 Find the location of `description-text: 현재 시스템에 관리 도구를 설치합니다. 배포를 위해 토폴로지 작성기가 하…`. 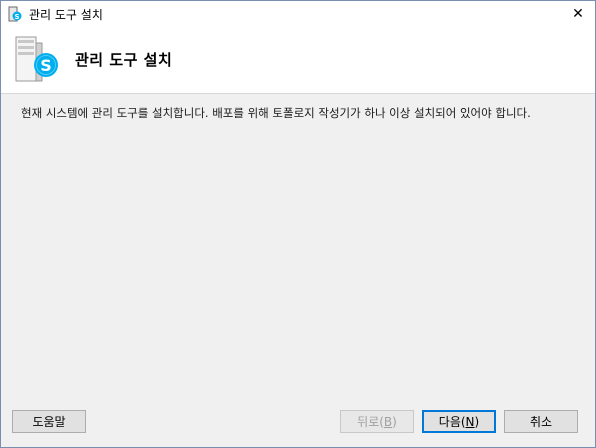

description-text: 현재 시스템에 관리 도구를 설치합니다. 배포를 위해 토폴로지 작성기가 하… is located at coordinates (276, 113).